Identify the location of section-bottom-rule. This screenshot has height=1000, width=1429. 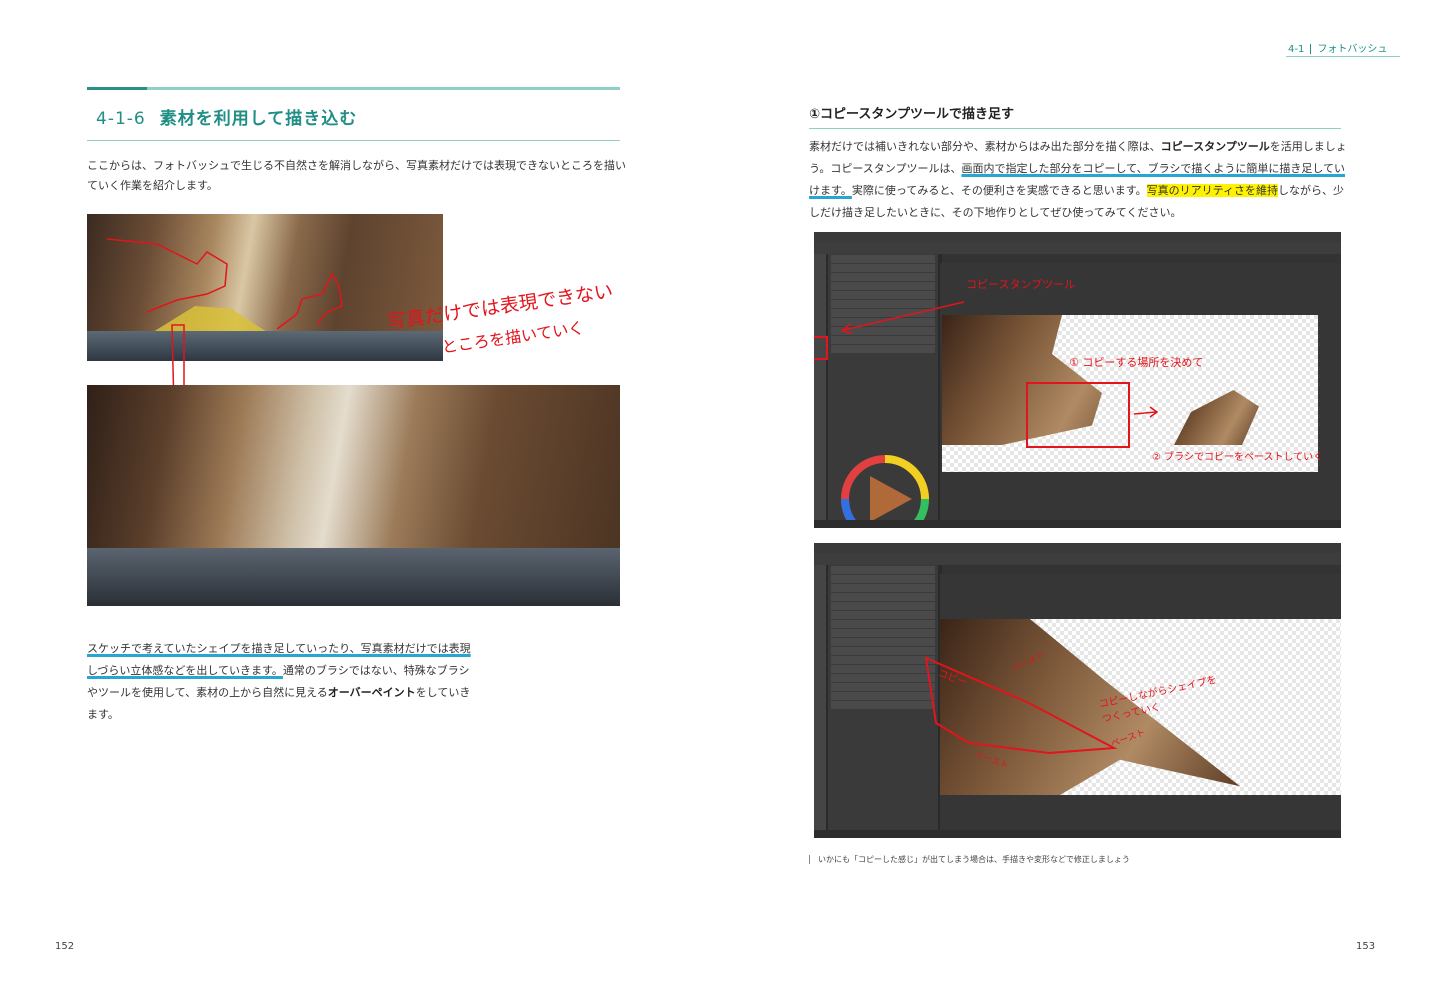
(353, 140).